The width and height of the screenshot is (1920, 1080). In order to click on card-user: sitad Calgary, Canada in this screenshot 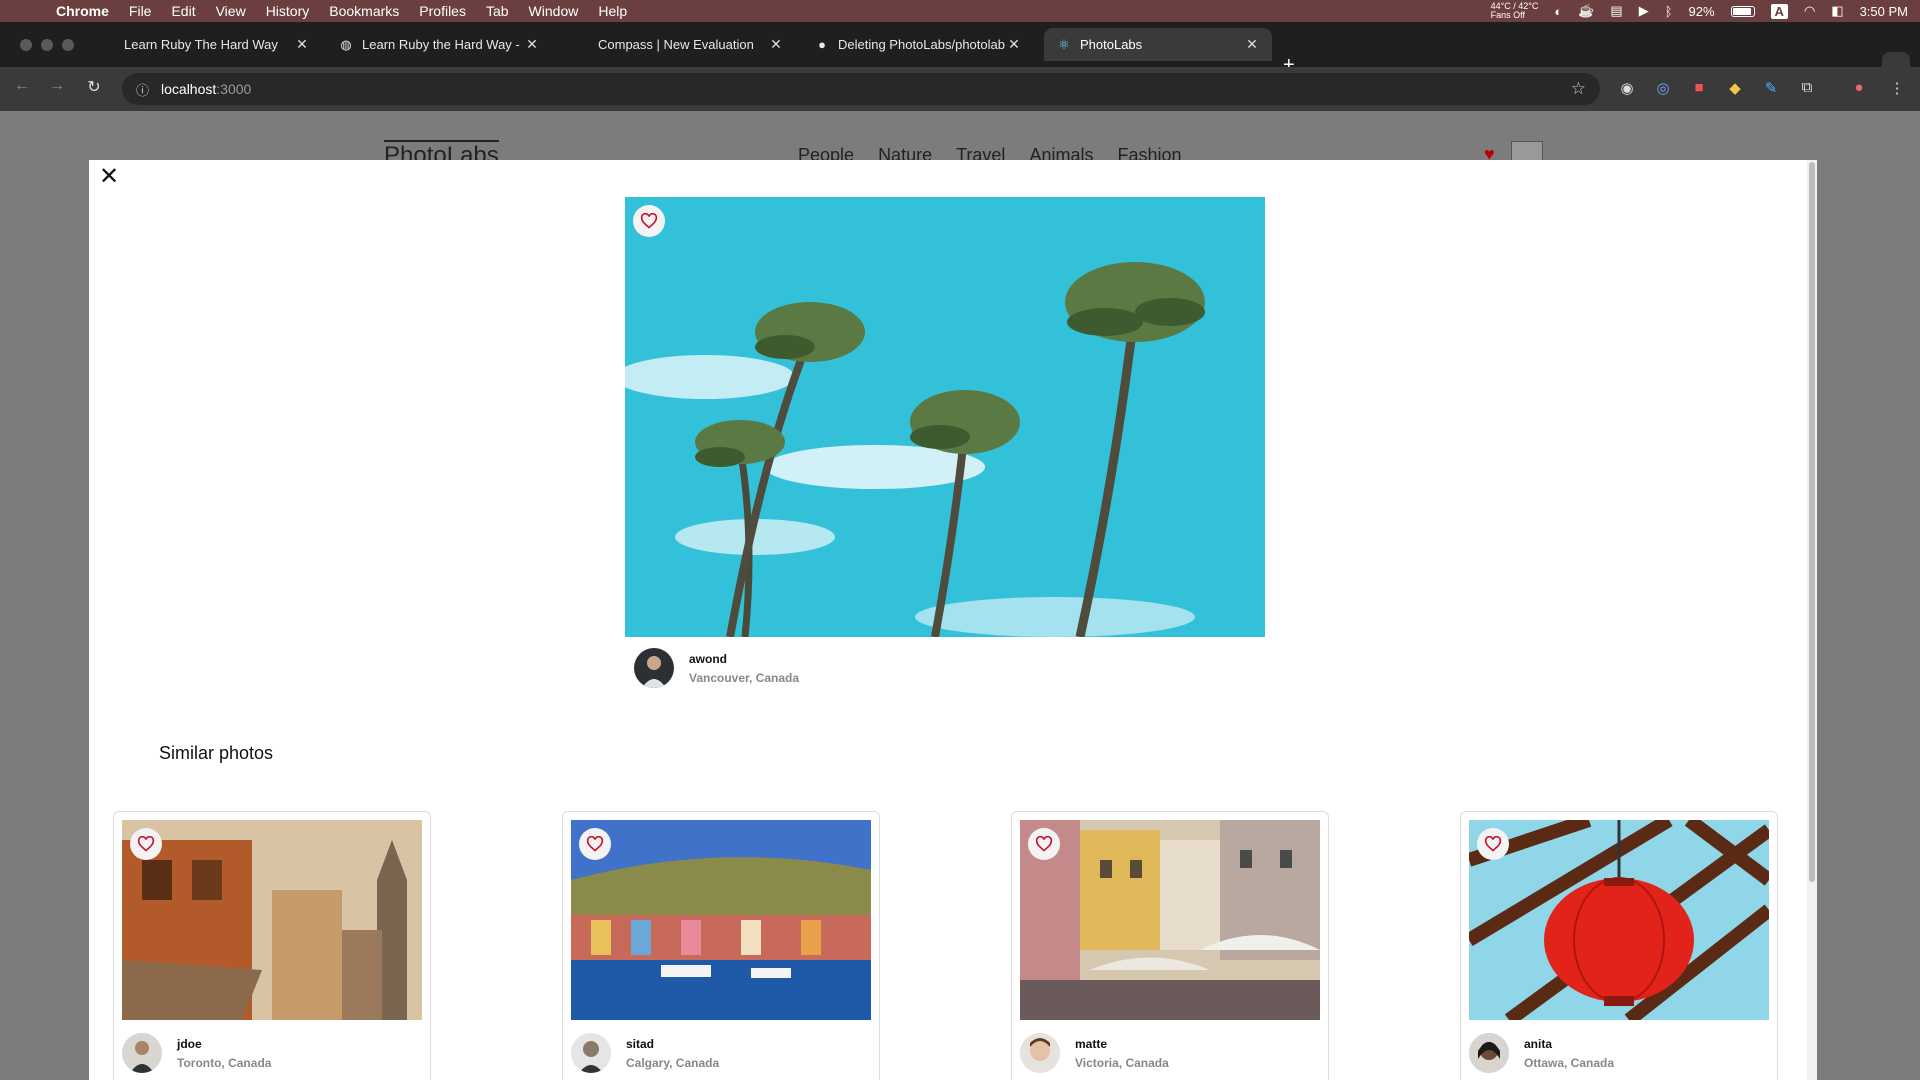, I will do `click(645, 1053)`.